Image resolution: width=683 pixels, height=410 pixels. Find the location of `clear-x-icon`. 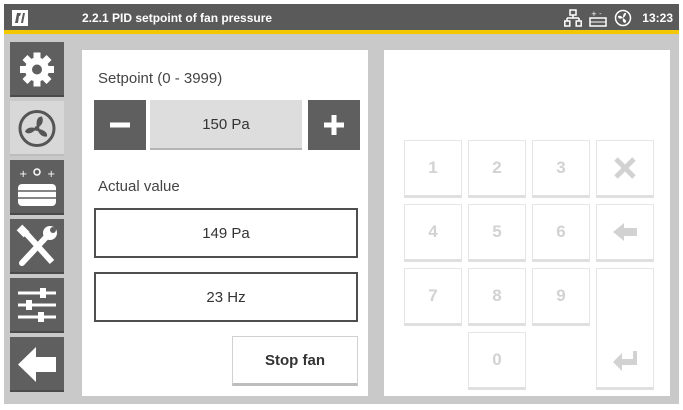

clear-x-icon is located at coordinates (625, 168).